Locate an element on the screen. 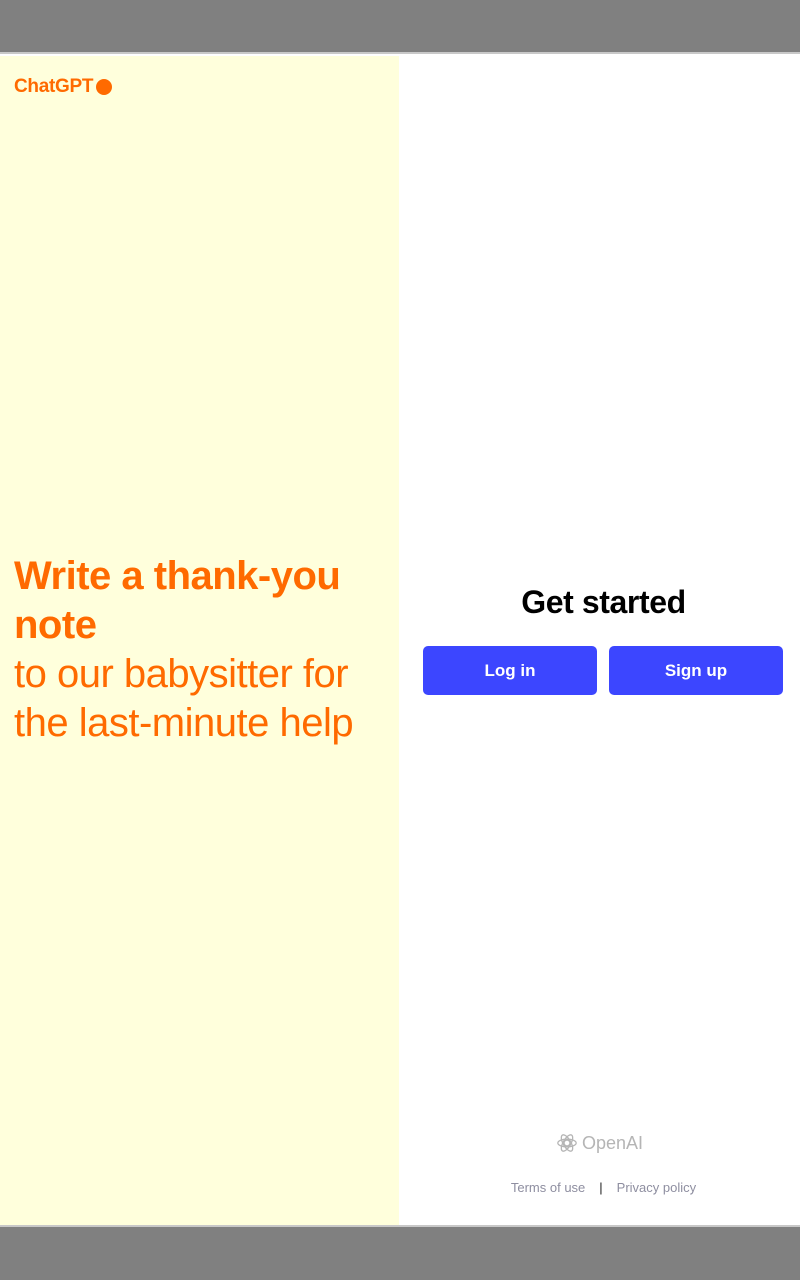  prompt-bold-line: Write a thank-you note is located at coordinates (177, 600).